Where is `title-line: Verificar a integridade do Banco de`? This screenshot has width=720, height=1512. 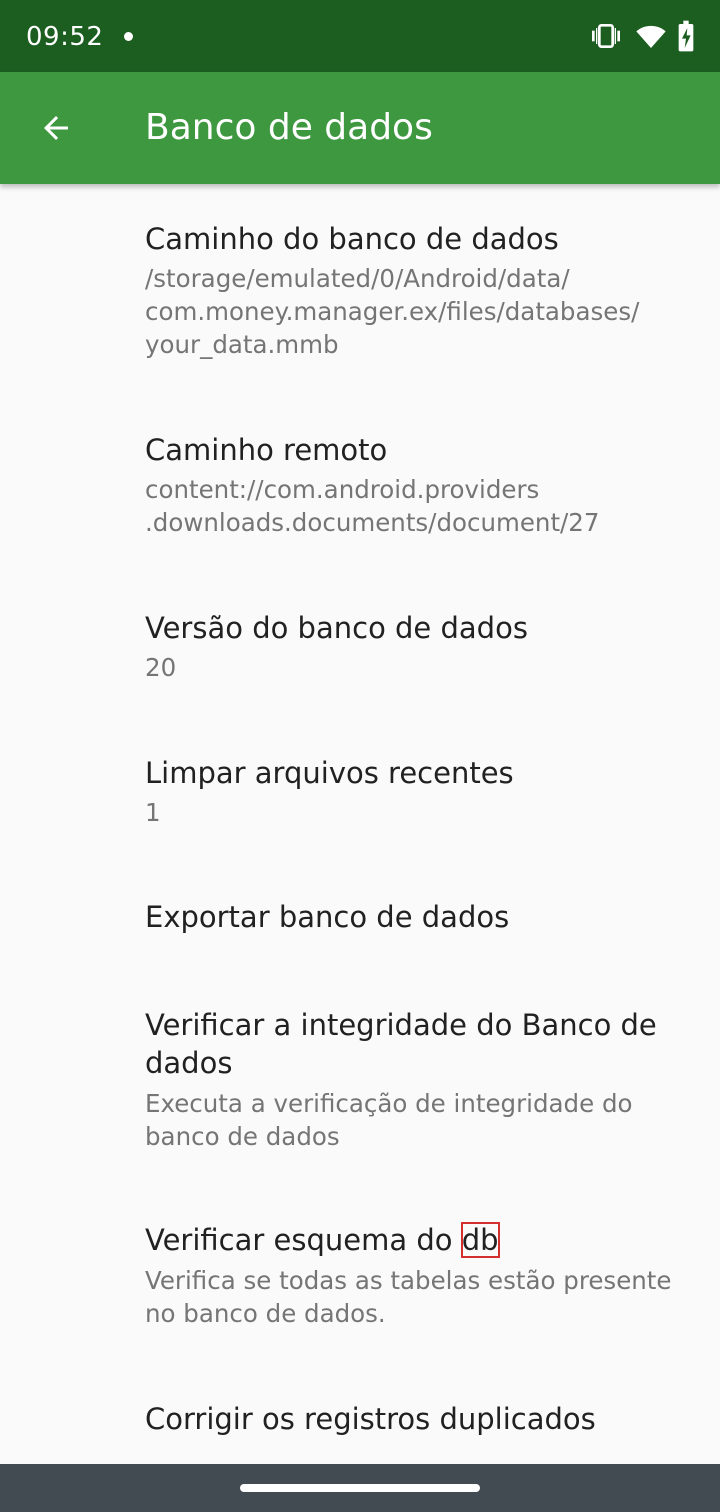 title-line: Verificar a integridade do Banco de is located at coordinates (401, 1025).